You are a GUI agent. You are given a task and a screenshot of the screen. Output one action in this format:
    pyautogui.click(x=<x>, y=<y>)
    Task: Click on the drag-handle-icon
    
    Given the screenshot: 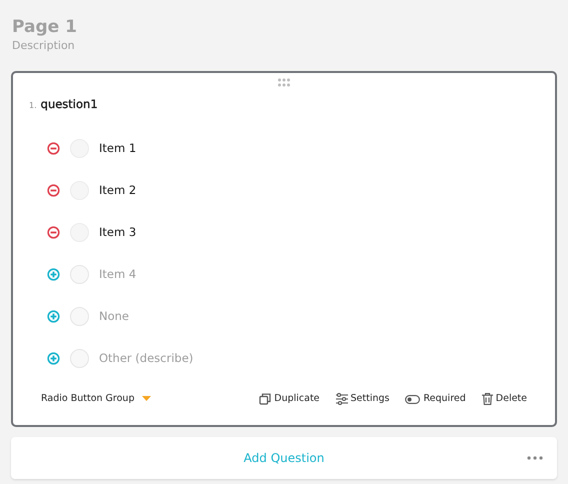 What is the action you would take?
    pyautogui.click(x=284, y=82)
    